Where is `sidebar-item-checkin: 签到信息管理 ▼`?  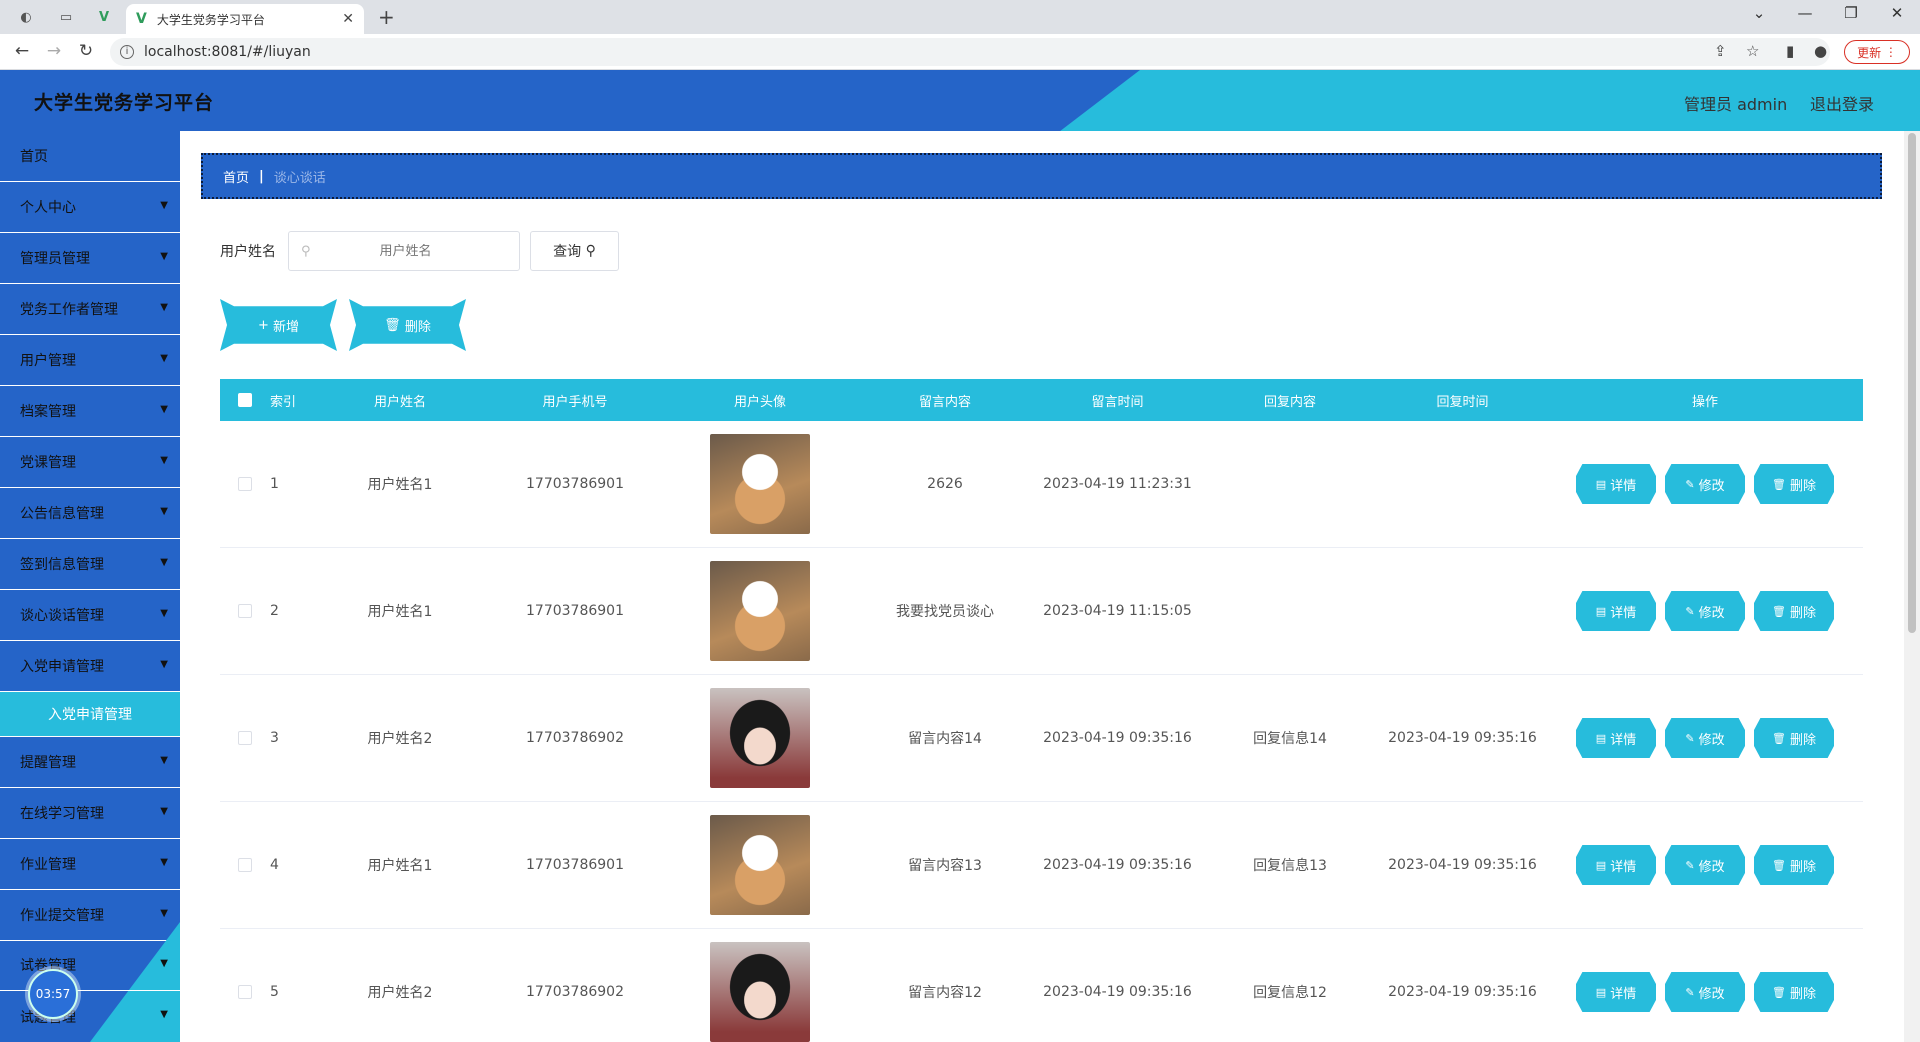 sidebar-item-checkin: 签到信息管理 ▼ is located at coordinates (90, 564).